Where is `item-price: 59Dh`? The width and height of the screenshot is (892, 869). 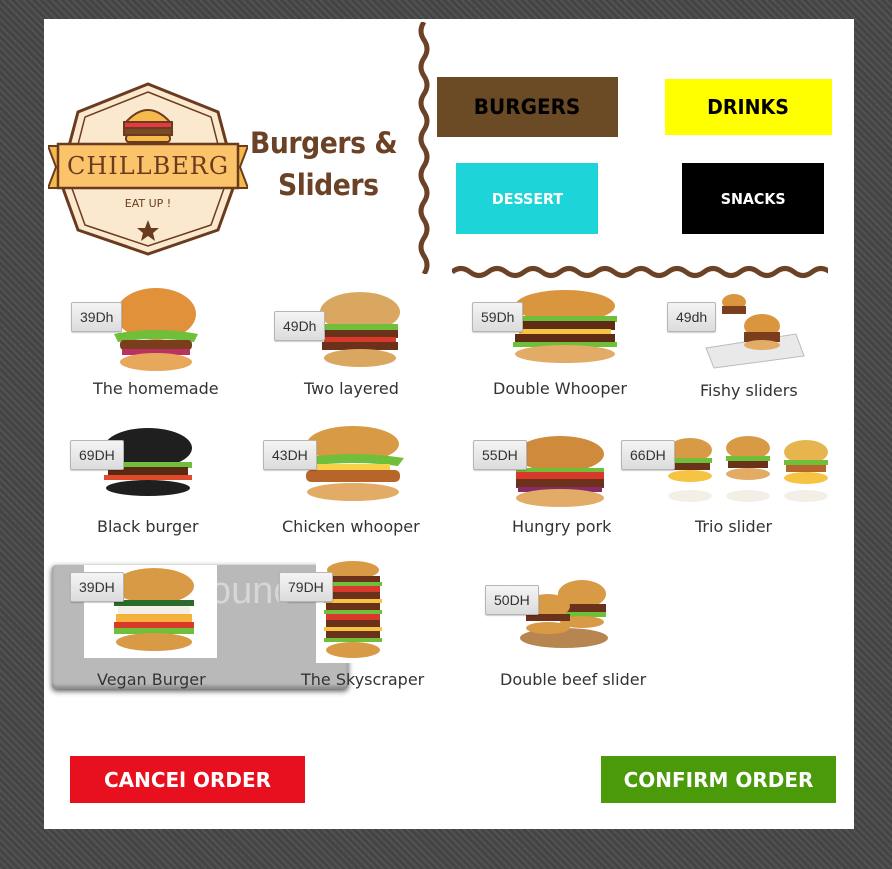
item-price: 59Dh is located at coordinates (498, 317).